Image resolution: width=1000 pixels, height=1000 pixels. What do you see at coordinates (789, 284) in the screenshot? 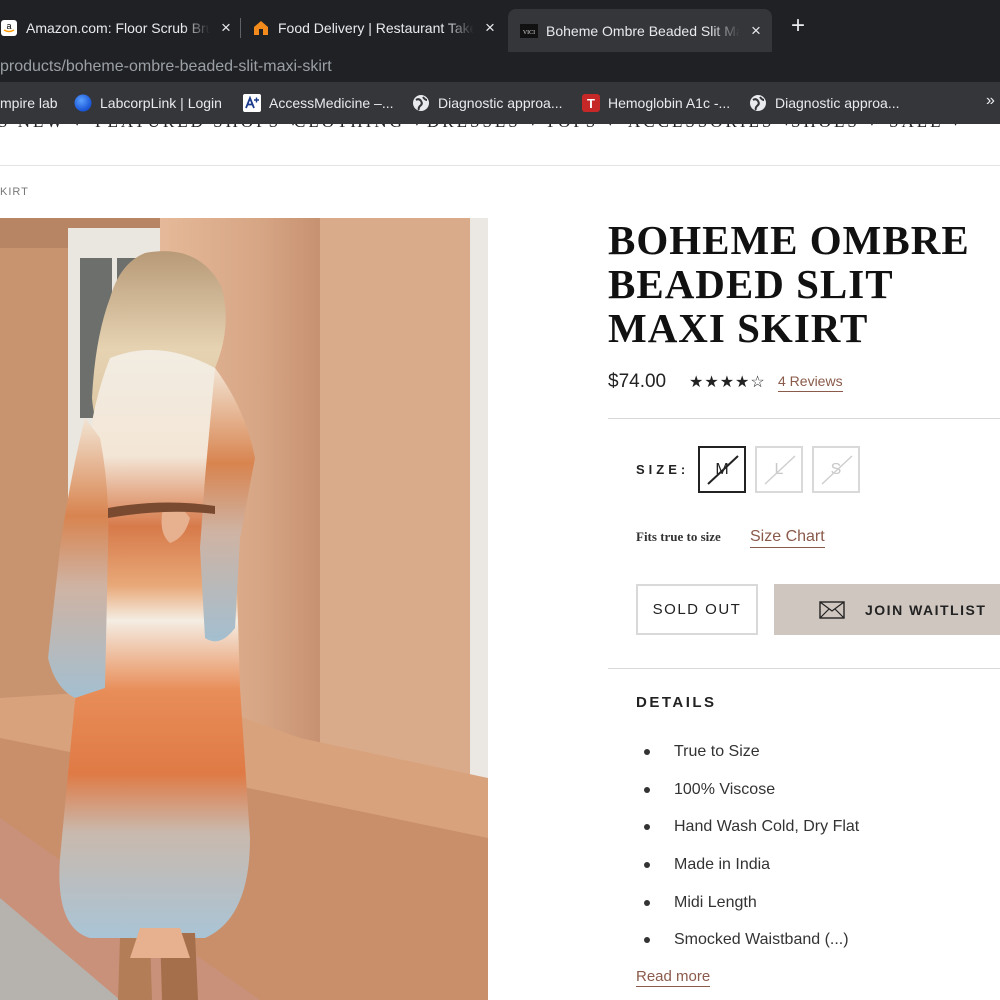
I see `product-title: BOHEME OMBRE BEADED SLIT MAXI SKIRT` at bounding box center [789, 284].